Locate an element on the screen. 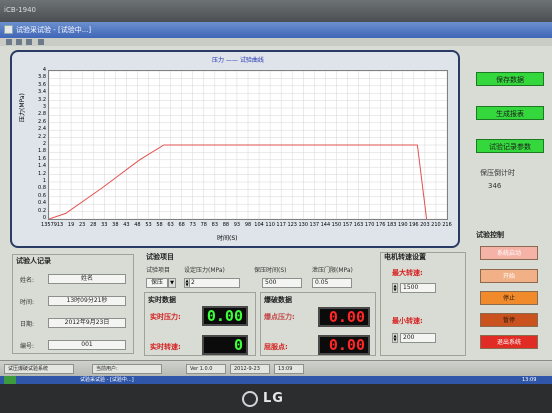 This screenshot has width=552, height=413. burst-title: 爆破数据 is located at coordinates (278, 300).